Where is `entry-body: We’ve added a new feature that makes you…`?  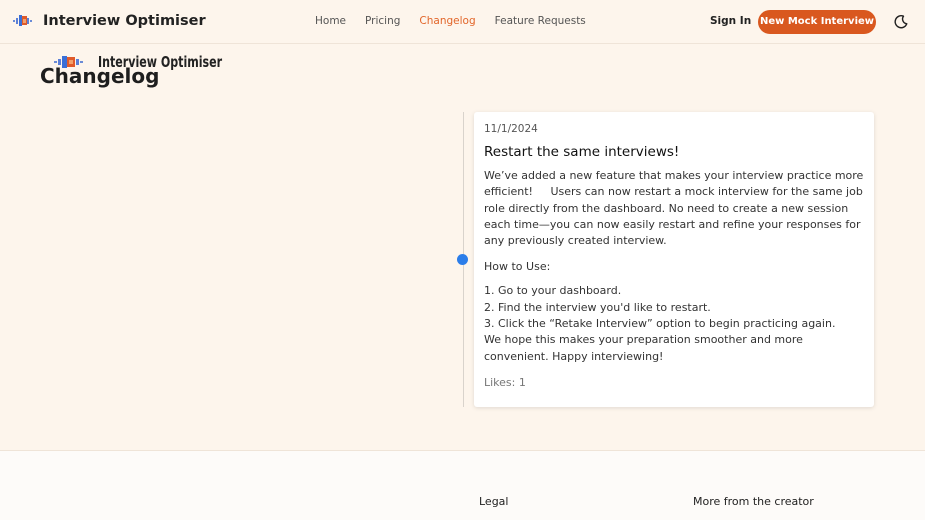 entry-body: We’ve added a new feature that makes you… is located at coordinates (674, 208).